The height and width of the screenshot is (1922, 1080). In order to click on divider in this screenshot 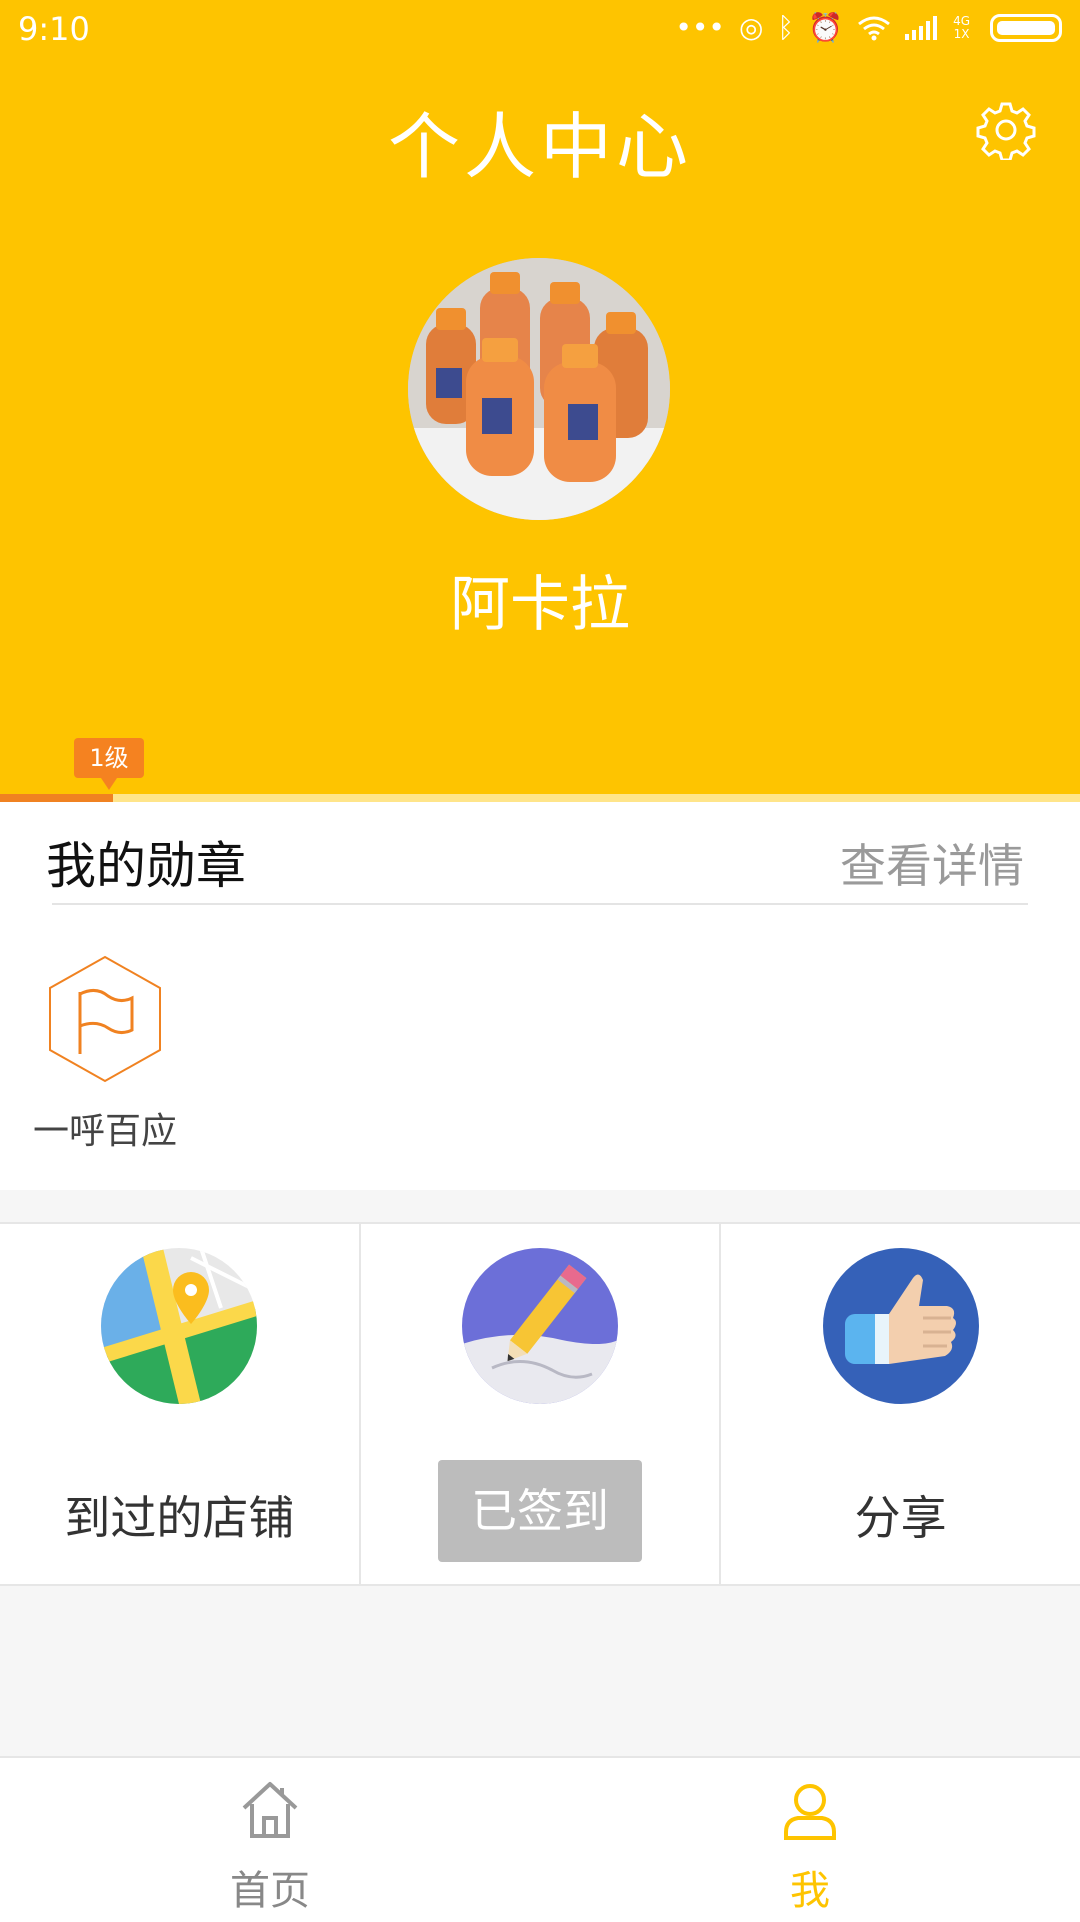, I will do `click(540, 904)`.